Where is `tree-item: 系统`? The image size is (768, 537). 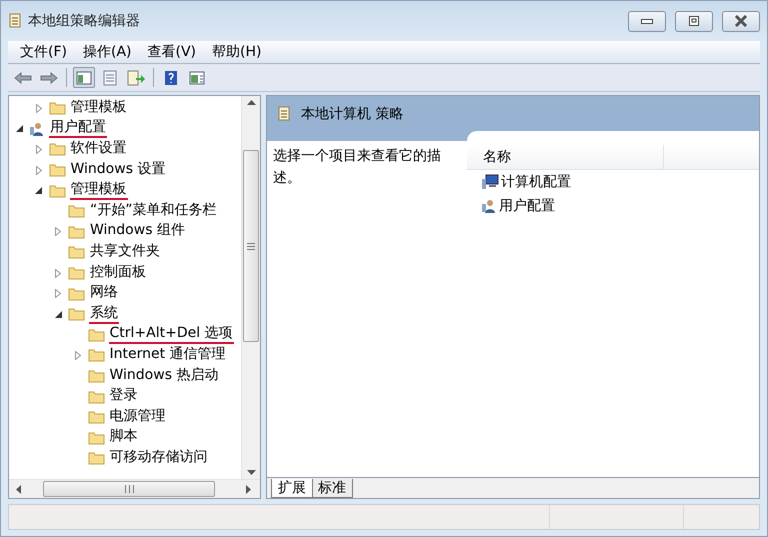
tree-item: 系统 is located at coordinates (104, 314).